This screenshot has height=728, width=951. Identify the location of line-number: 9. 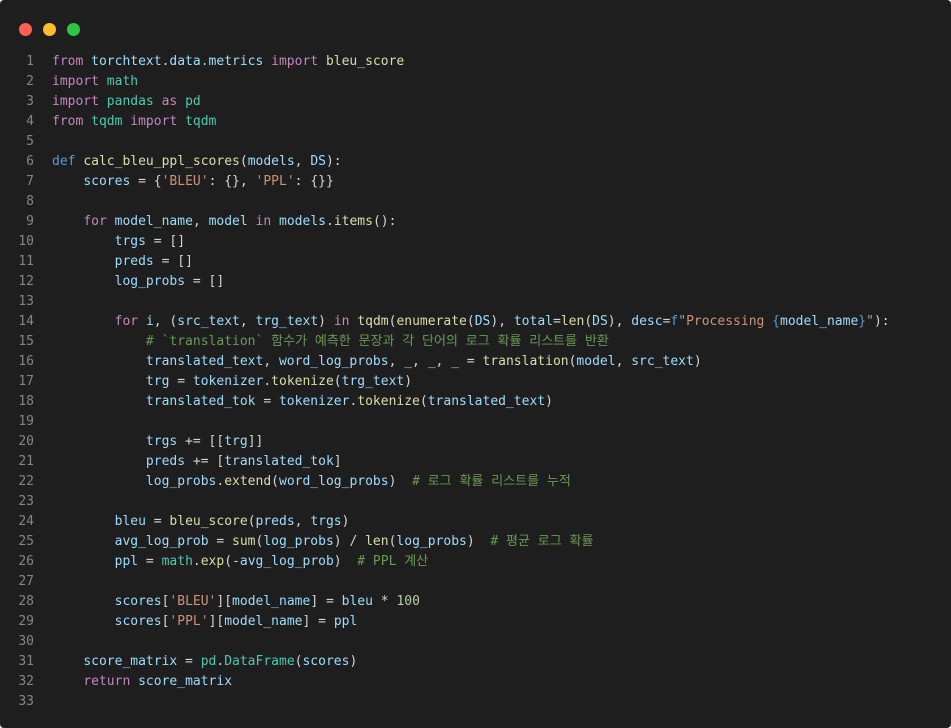
(30, 221).